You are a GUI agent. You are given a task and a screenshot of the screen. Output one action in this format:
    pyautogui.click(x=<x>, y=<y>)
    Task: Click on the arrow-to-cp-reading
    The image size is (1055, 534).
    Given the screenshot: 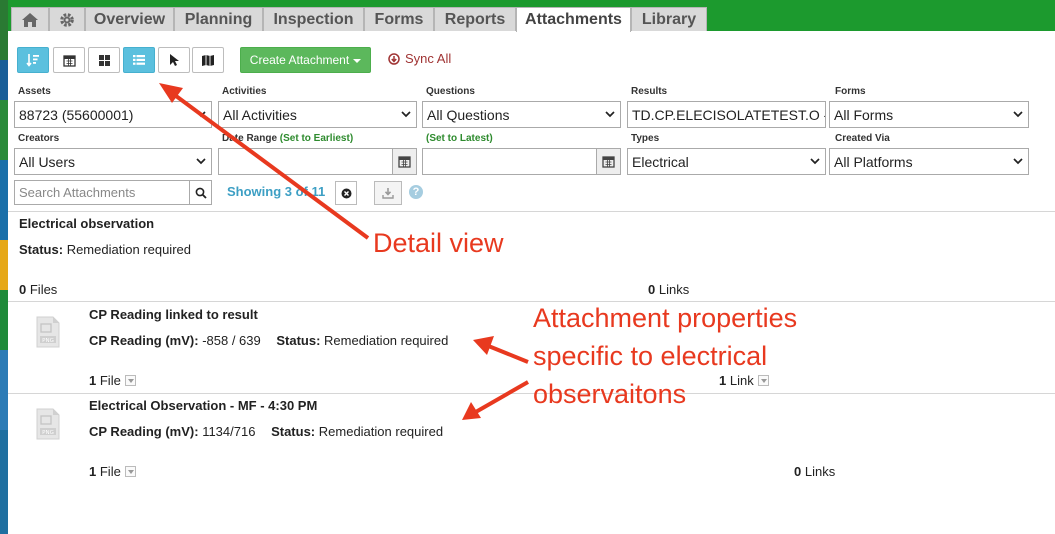 What is the action you would take?
    pyautogui.click(x=507, y=353)
    